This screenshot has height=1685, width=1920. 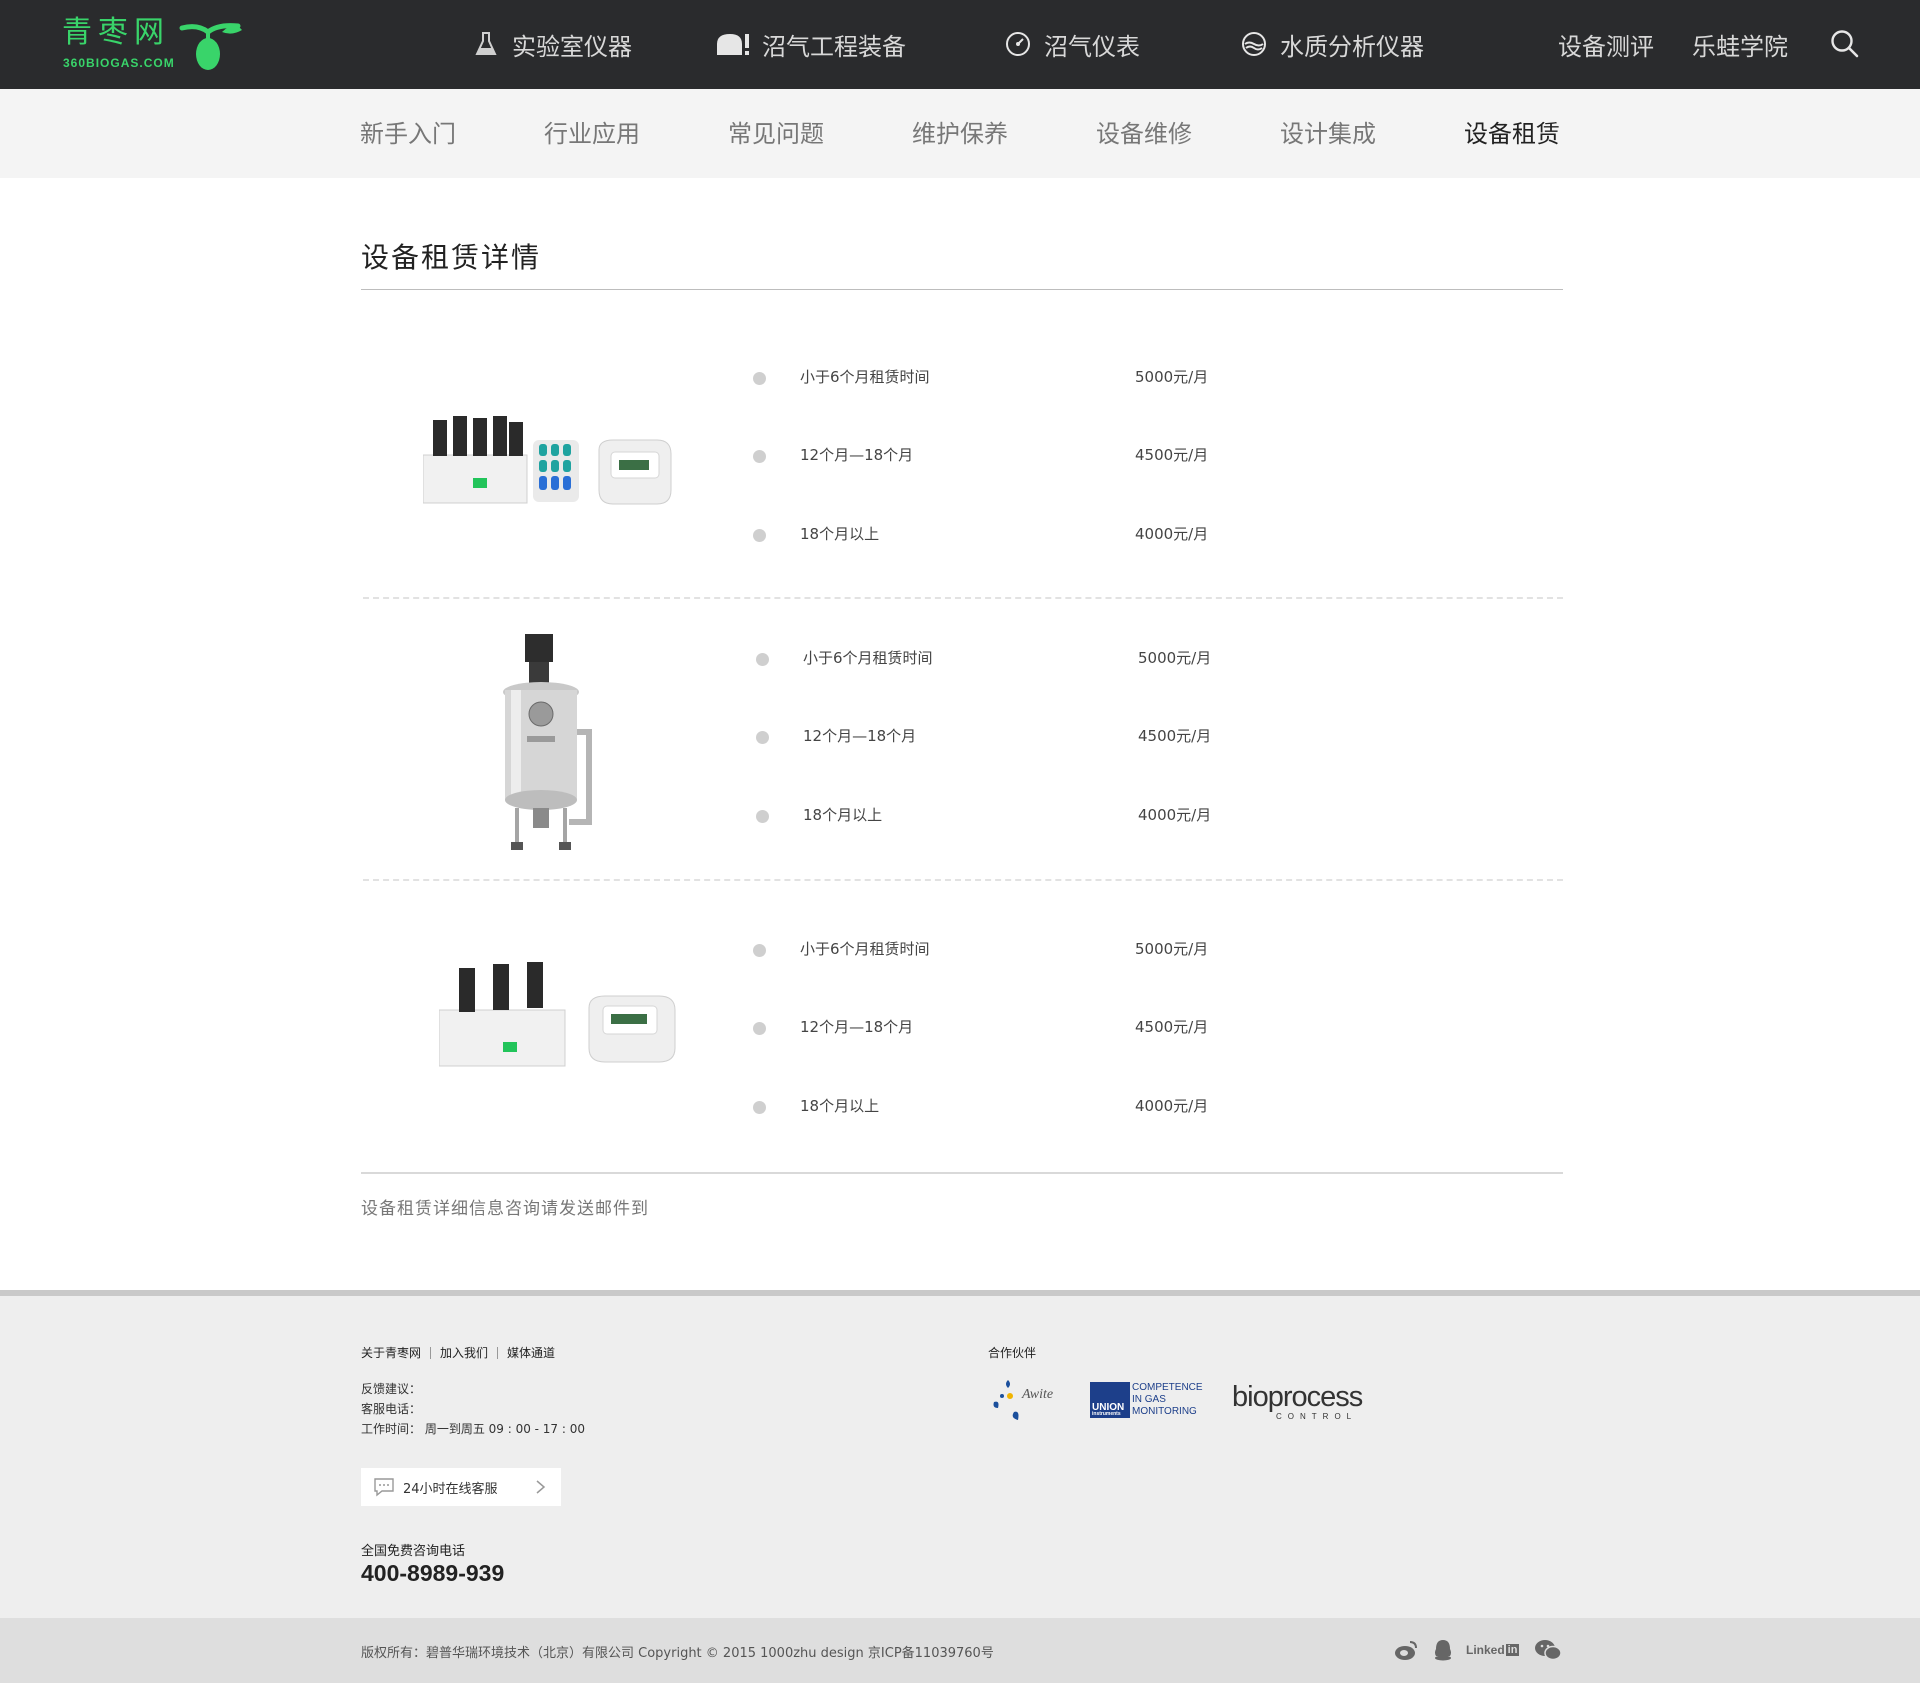 What do you see at coordinates (464, 1352) in the screenshot?
I see `footer-link-join: 加入我们` at bounding box center [464, 1352].